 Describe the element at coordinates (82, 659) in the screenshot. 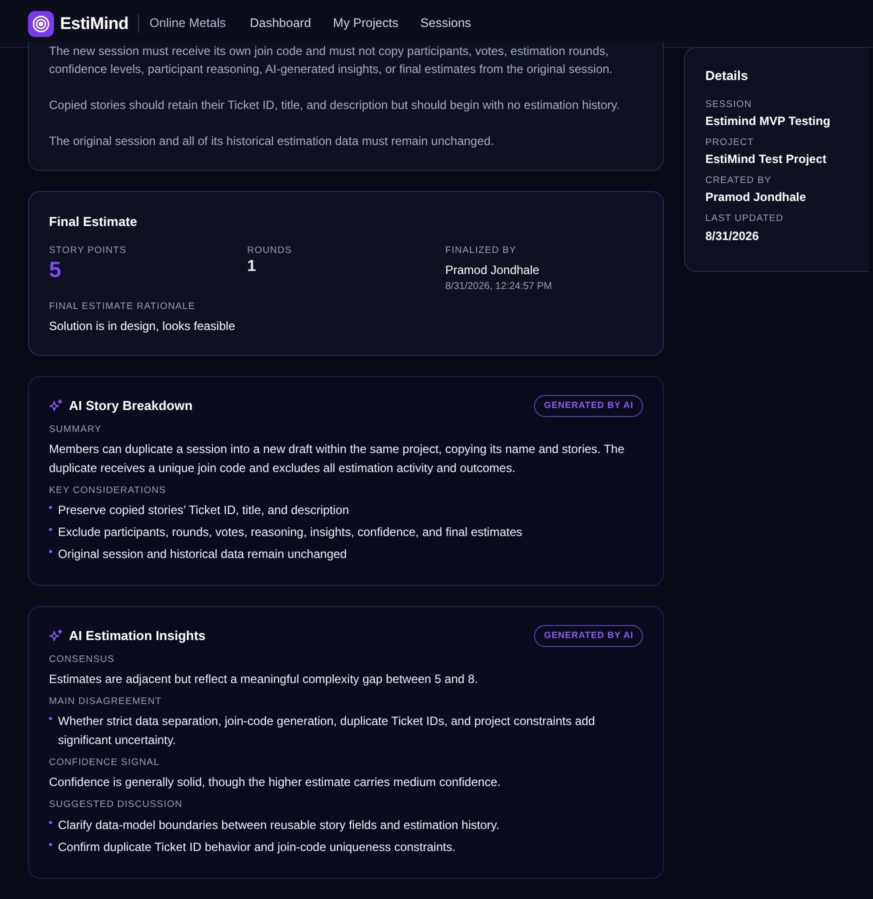

I see `section-label: CONSENSUS` at that location.